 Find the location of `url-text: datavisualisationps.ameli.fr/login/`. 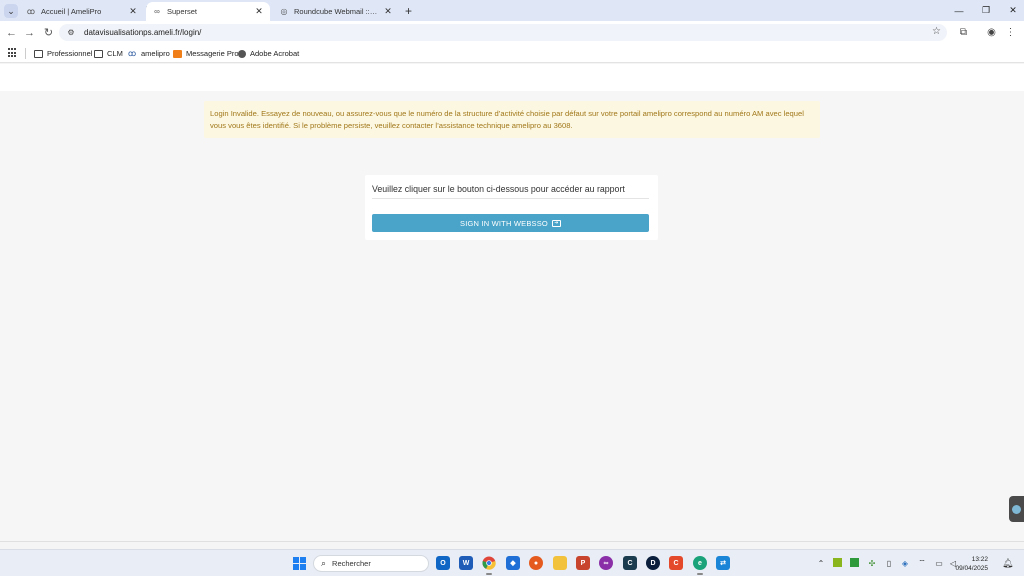

url-text: datavisualisationps.ameli.fr/login/ is located at coordinates (142, 32).